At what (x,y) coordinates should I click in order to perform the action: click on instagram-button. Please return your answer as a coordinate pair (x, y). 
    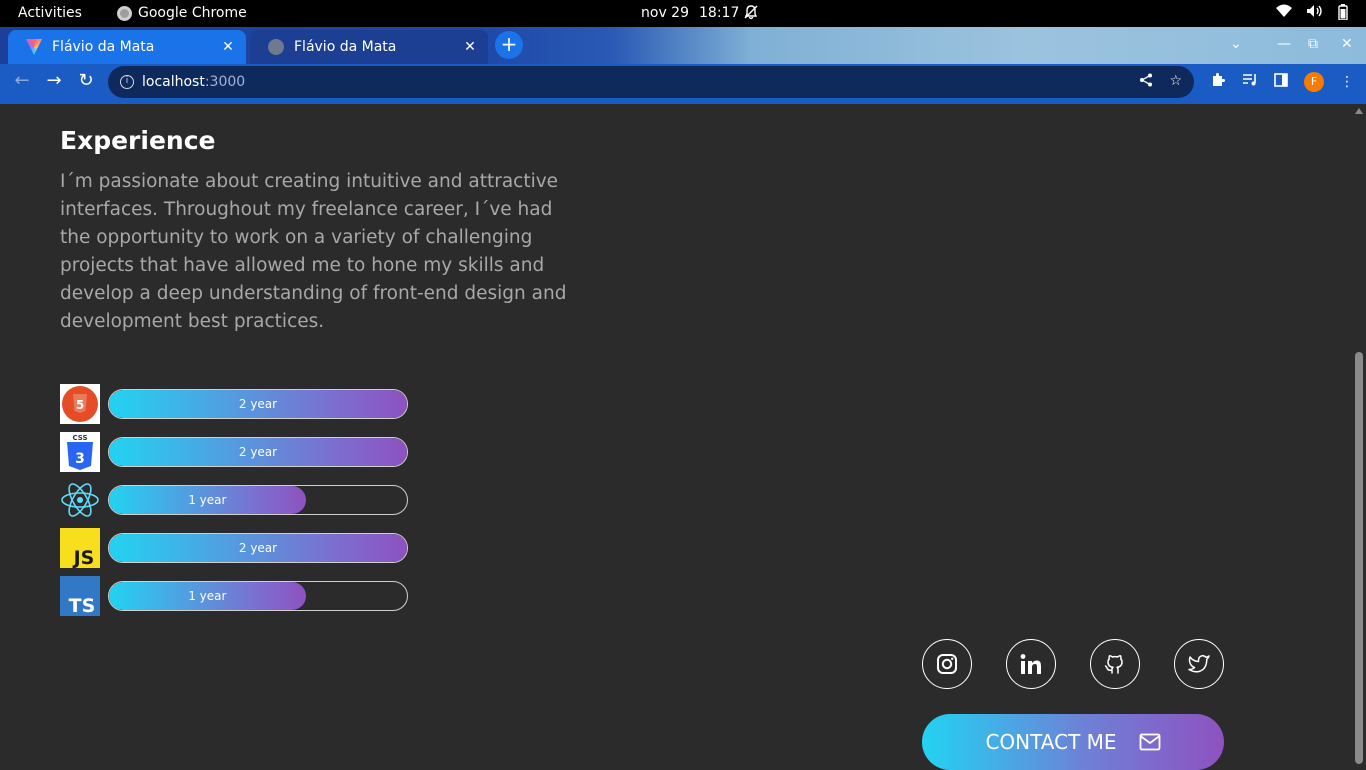
    Looking at the image, I should click on (947, 664).